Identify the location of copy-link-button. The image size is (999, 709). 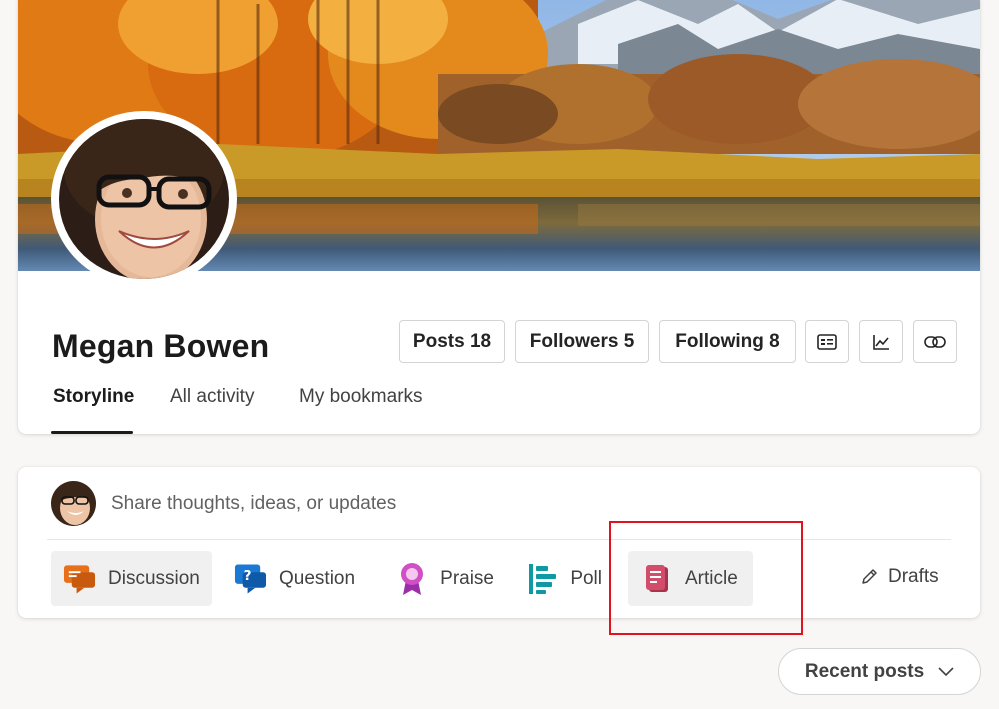
(935, 341).